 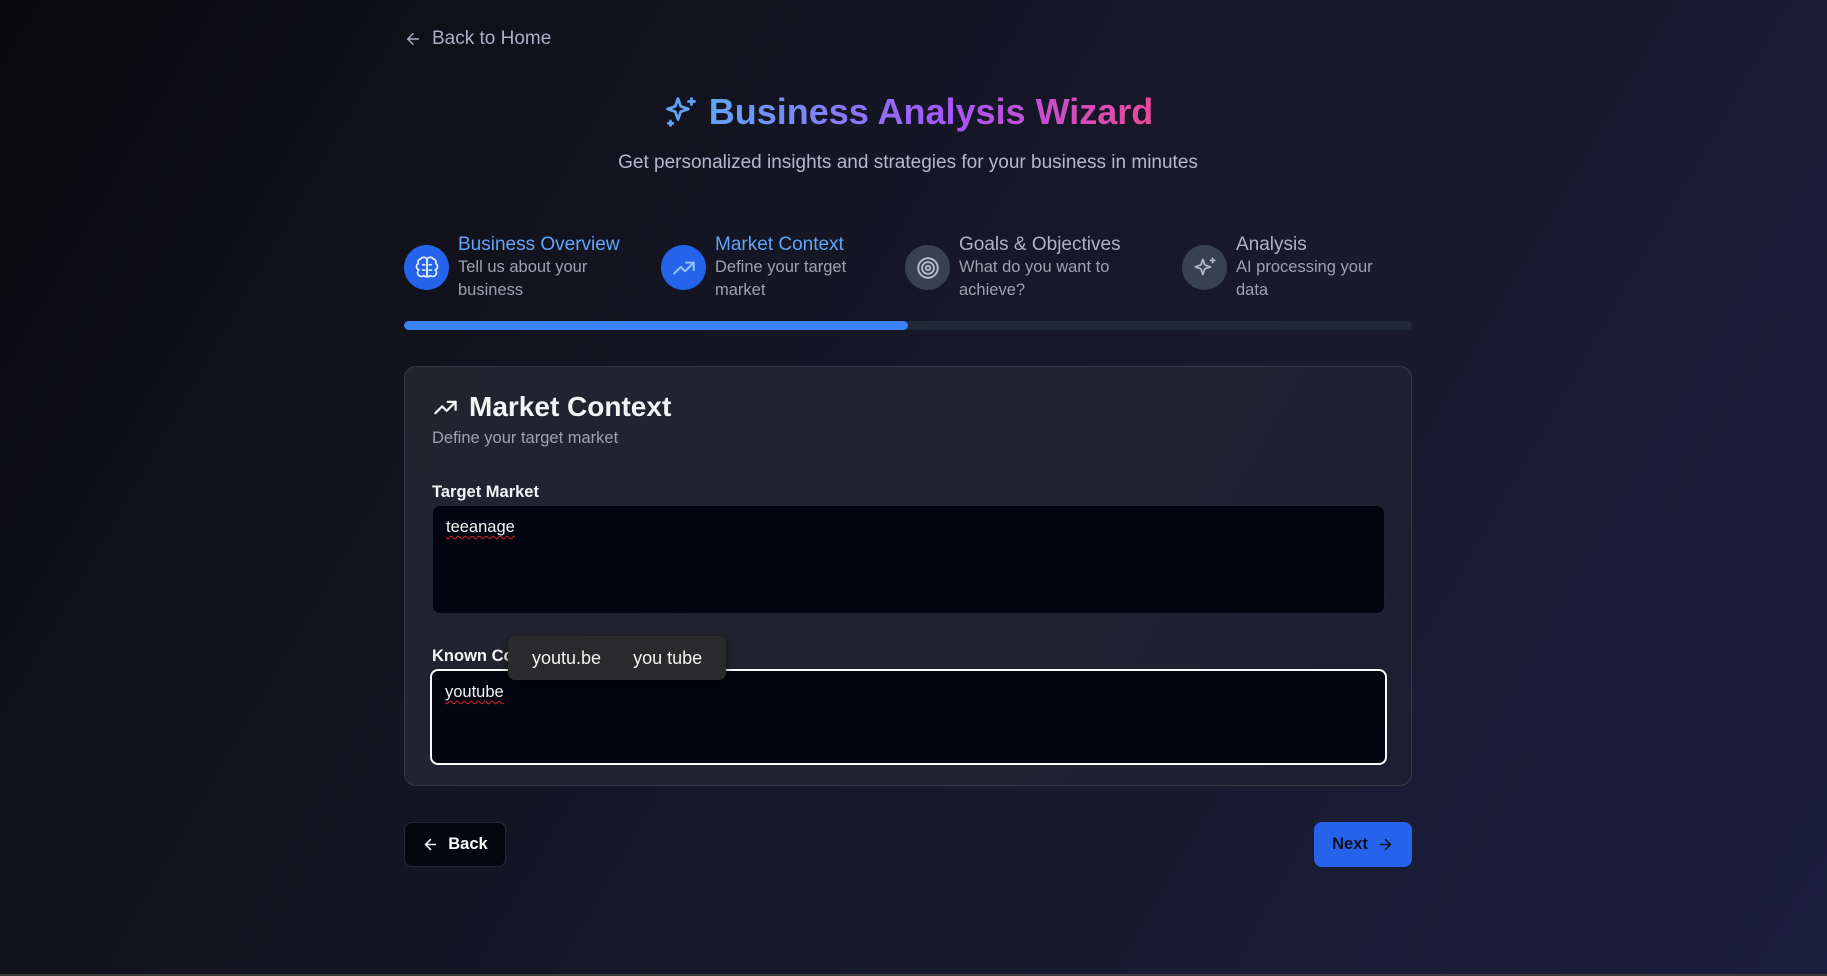 What do you see at coordinates (523, 278) in the screenshot?
I see `step-description: Tell us about your business` at bounding box center [523, 278].